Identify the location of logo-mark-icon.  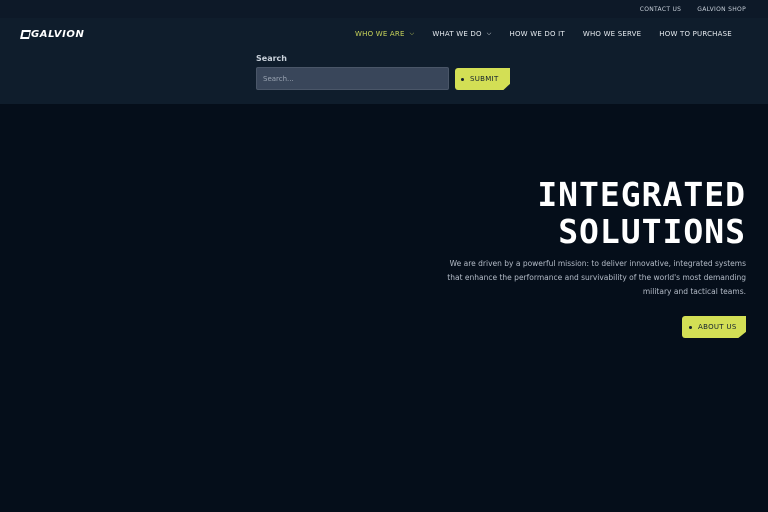
(25, 34).